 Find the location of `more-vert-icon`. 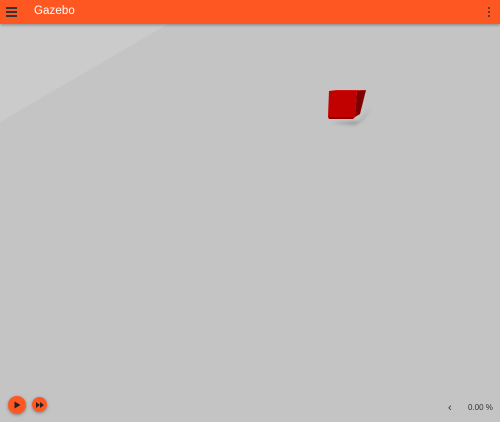

more-vert-icon is located at coordinates (489, 12).